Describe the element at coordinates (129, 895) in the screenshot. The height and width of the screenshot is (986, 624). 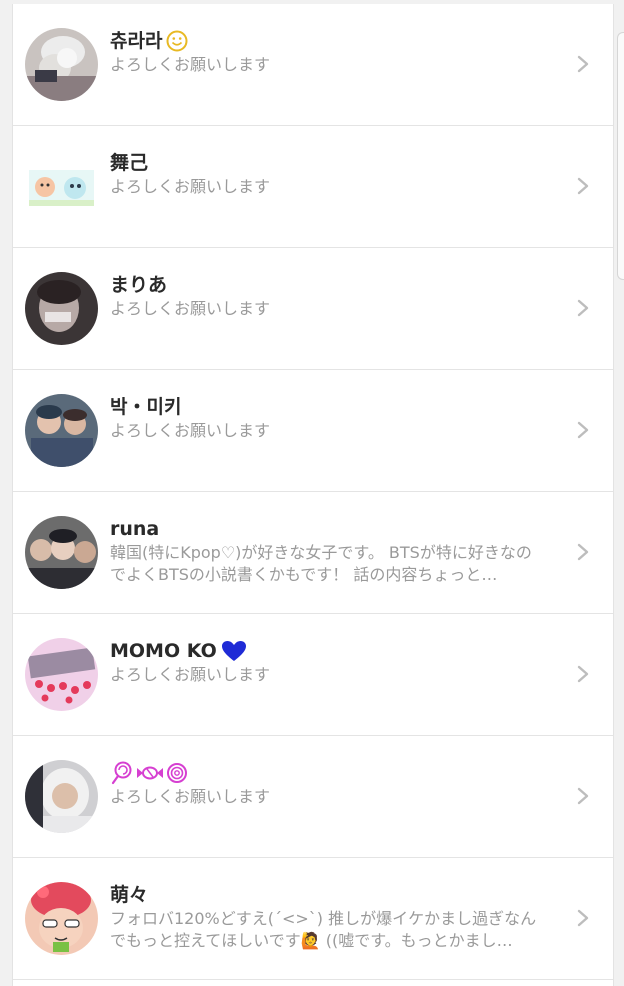
I see `user-name: 萌々` at that location.